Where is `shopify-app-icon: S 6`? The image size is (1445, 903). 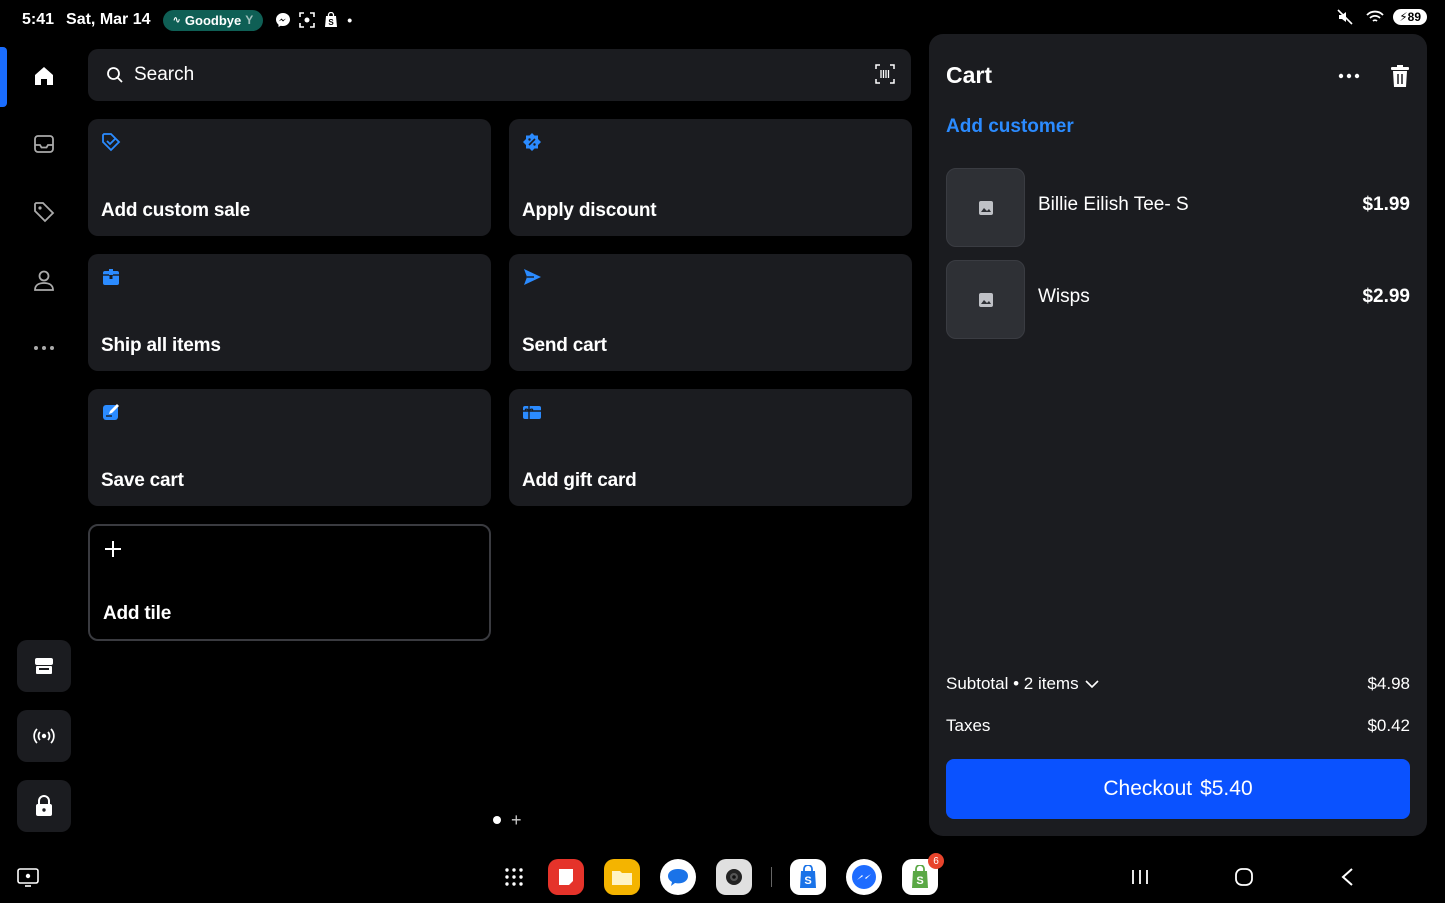 shopify-app-icon: S 6 is located at coordinates (923, 874).